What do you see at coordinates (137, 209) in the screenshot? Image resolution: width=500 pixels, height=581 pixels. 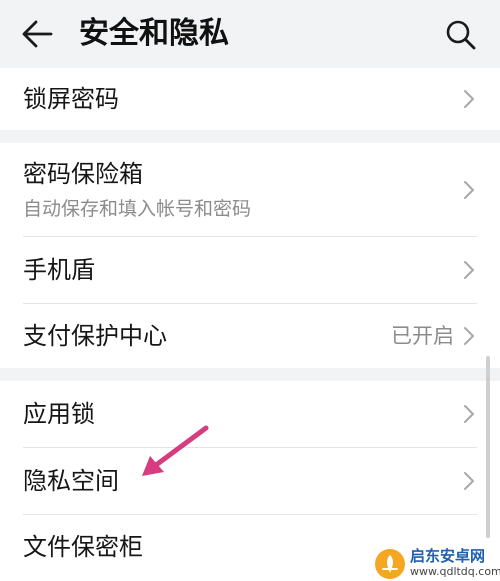 I see `item-subtitle: 自动保存和填入帐号和密码` at bounding box center [137, 209].